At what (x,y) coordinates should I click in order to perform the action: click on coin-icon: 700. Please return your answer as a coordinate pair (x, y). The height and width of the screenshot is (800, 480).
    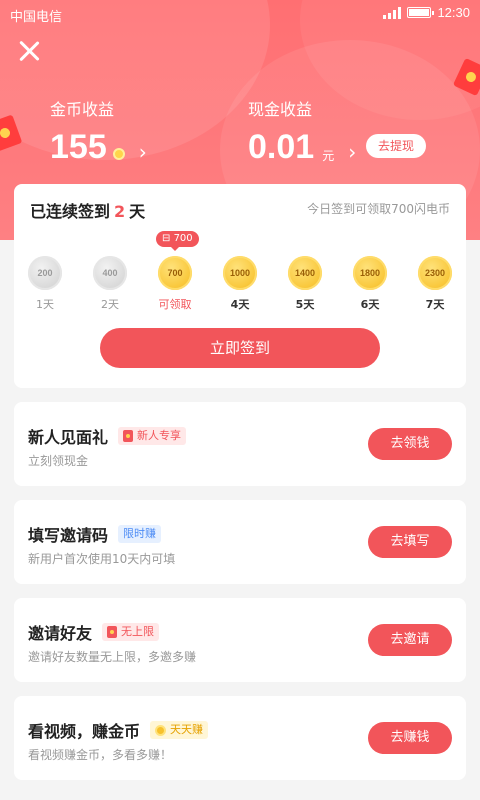
    Looking at the image, I should click on (175, 273).